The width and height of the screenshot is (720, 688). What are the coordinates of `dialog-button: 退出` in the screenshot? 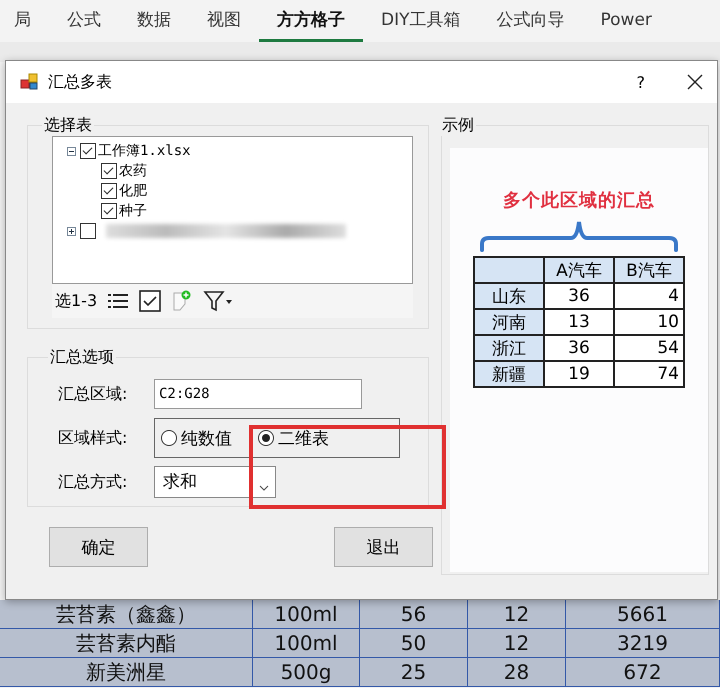 It's located at (383, 547).